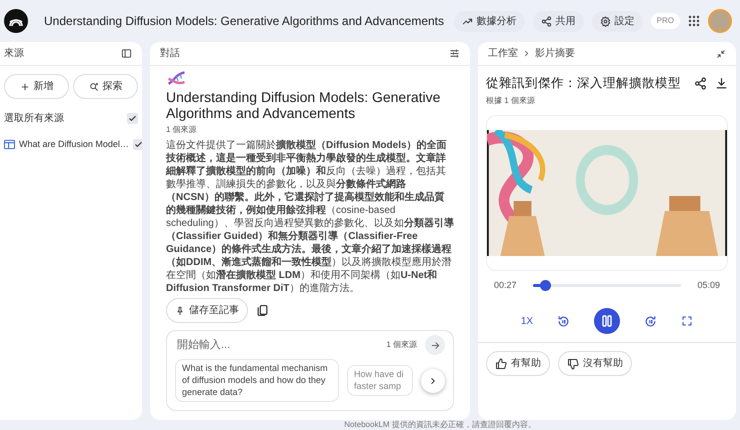 Image resolution: width=740 pixels, height=430 pixels. I want to click on trend-icon, so click(467, 21).